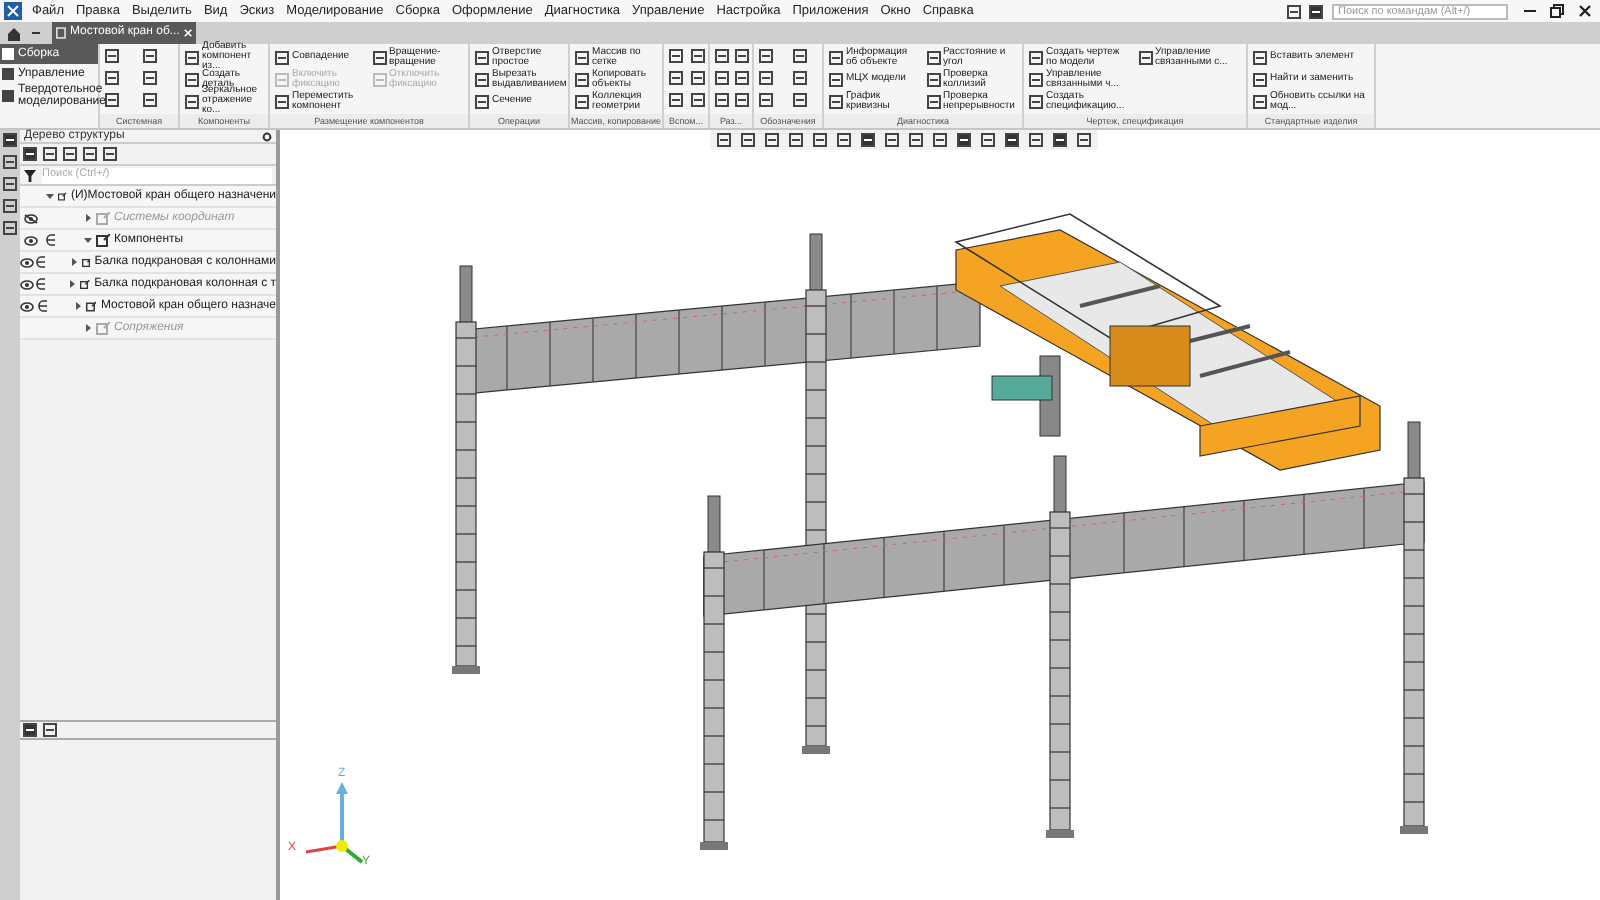 The image size is (1600, 900). I want to click on hidden-eye-icon, so click(30, 218).